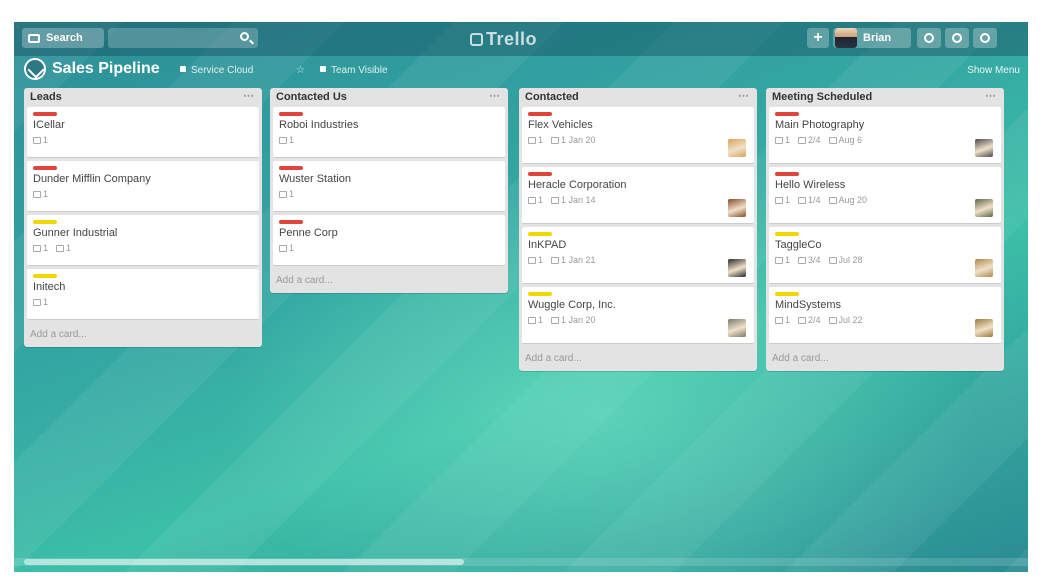 This screenshot has height=582, width=1048. I want to click on notifications-button, so click(957, 38).